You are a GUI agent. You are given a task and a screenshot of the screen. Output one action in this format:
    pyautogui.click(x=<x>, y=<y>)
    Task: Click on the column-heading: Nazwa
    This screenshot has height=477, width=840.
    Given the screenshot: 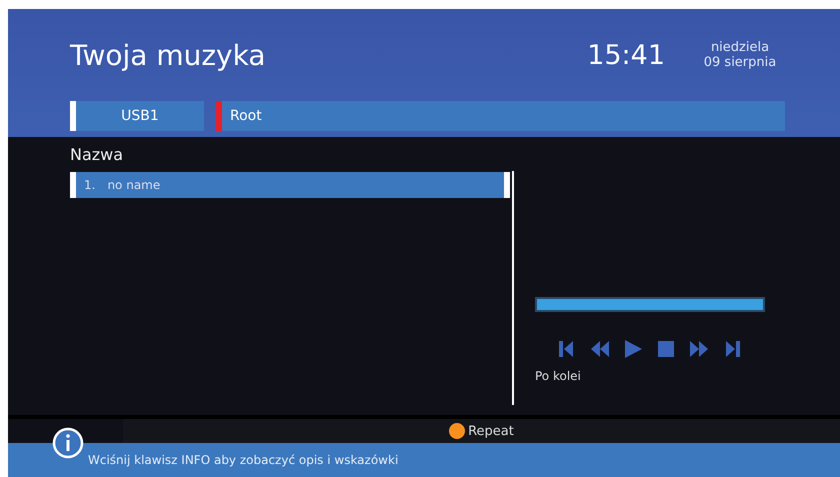 What is the action you would take?
    pyautogui.click(x=97, y=154)
    